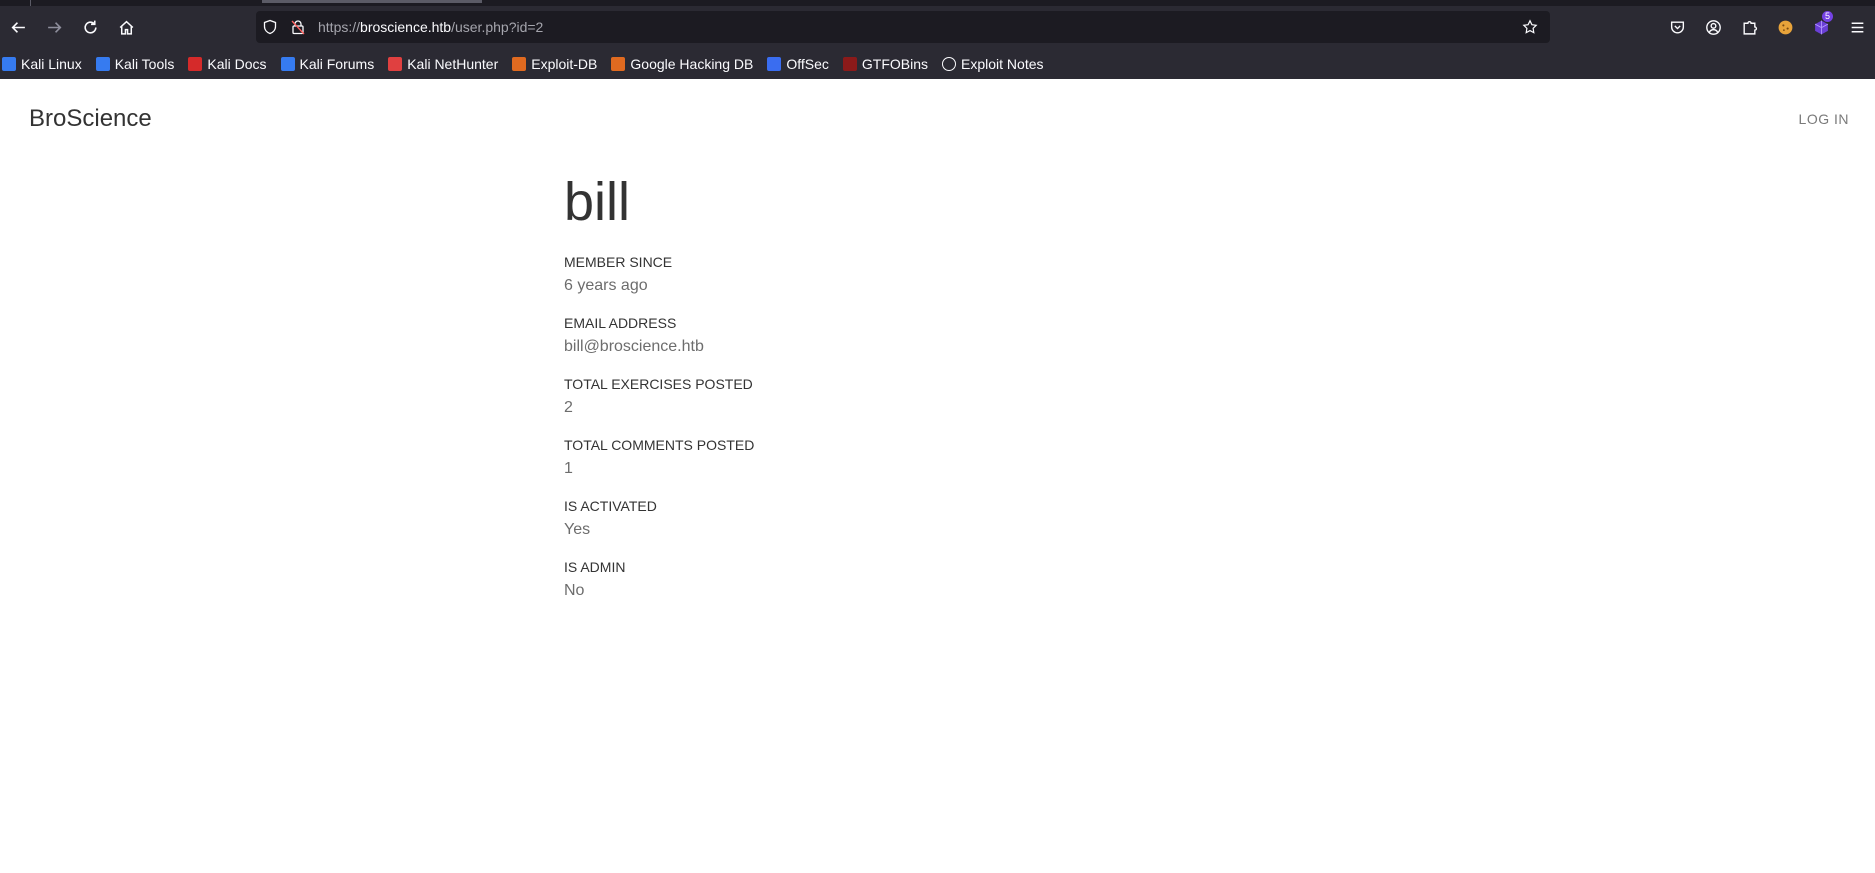 The height and width of the screenshot is (873, 1875). What do you see at coordinates (949, 63) in the screenshot?
I see `globe-icon` at bounding box center [949, 63].